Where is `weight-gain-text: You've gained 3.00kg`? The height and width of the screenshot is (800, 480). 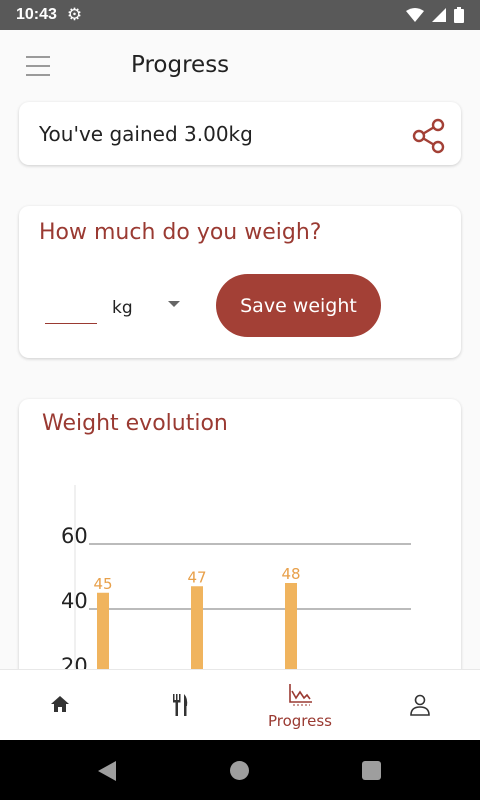
weight-gain-text: You've gained 3.00kg is located at coordinates (146, 134).